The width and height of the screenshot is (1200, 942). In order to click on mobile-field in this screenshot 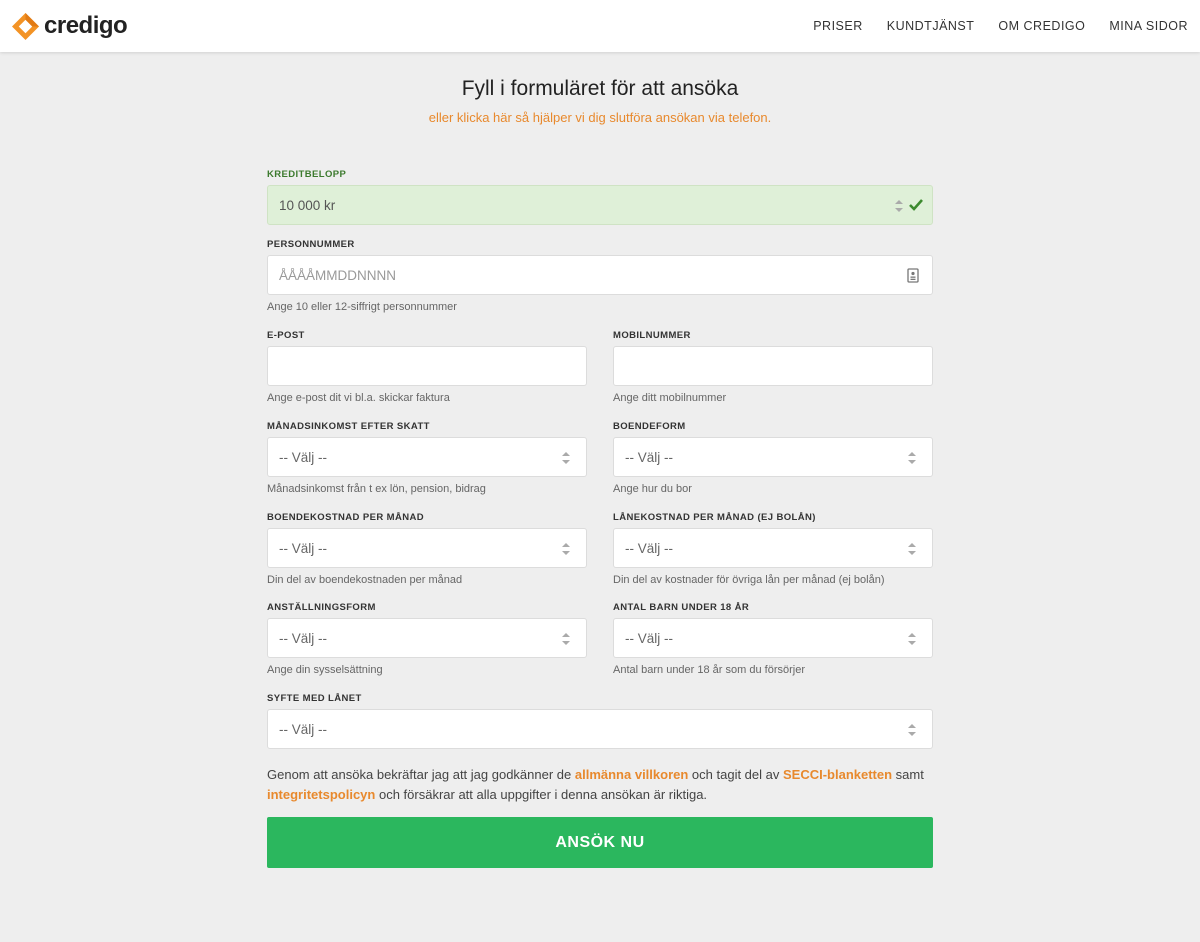, I will do `click(773, 366)`.